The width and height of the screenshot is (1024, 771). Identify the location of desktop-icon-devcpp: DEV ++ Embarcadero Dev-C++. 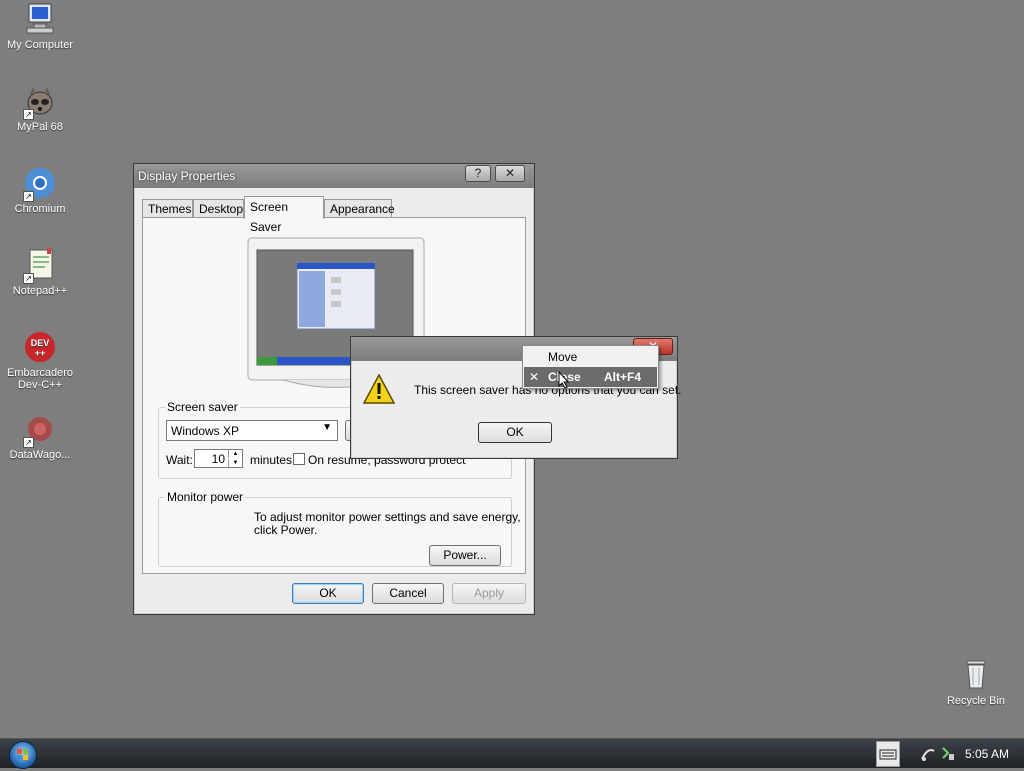
(40, 360).